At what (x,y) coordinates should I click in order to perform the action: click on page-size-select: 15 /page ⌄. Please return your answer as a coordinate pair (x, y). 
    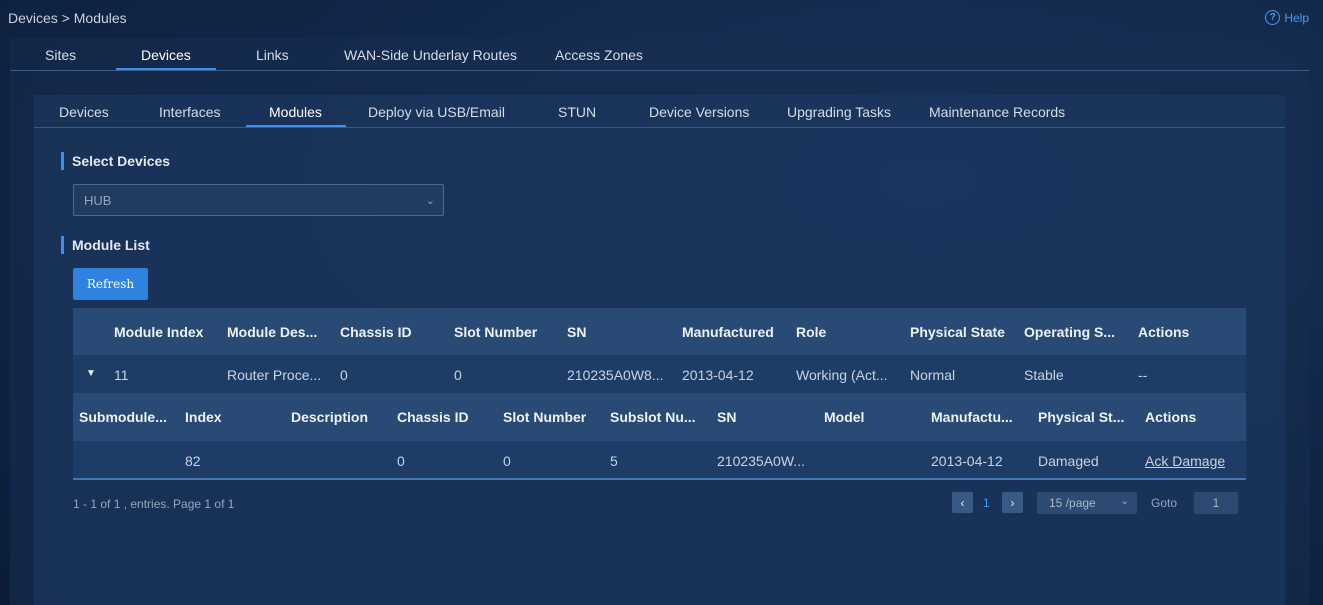
    Looking at the image, I should click on (1087, 503).